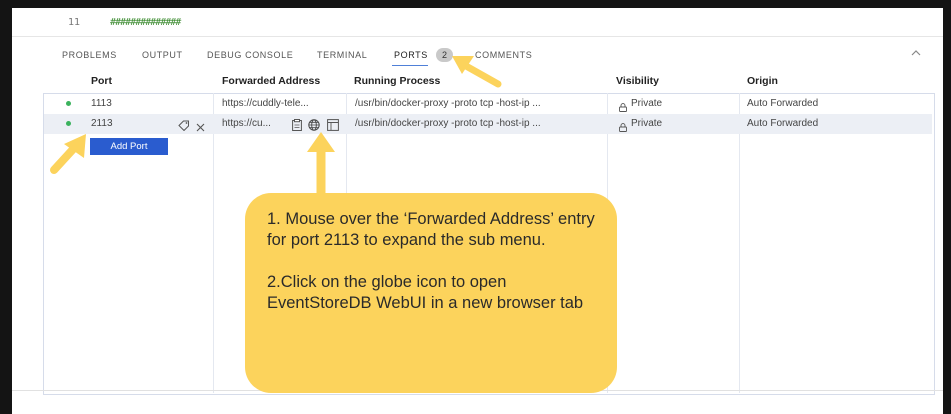 Image resolution: width=951 pixels, height=414 pixels. Describe the element at coordinates (321, 163) in the screenshot. I see `arrow-to-globe-icon` at that location.